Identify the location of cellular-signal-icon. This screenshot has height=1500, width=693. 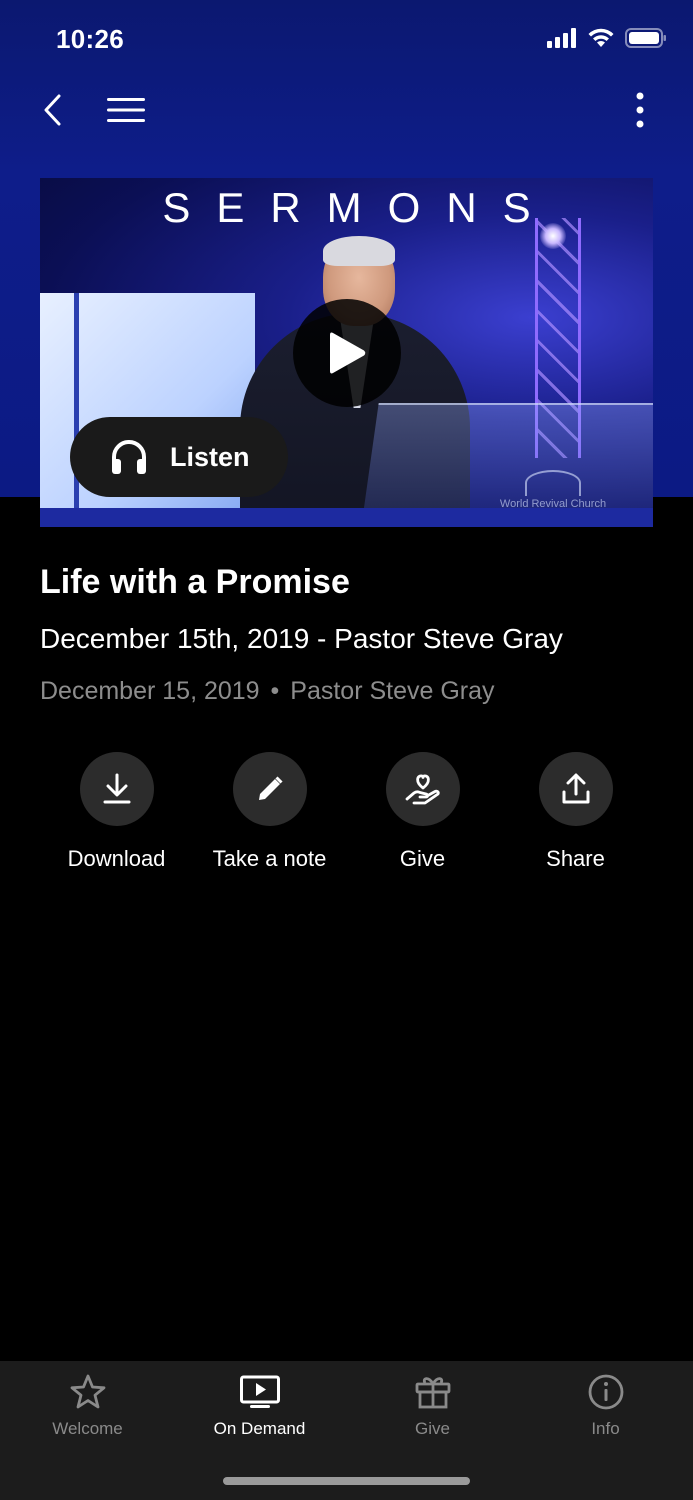
(561, 38).